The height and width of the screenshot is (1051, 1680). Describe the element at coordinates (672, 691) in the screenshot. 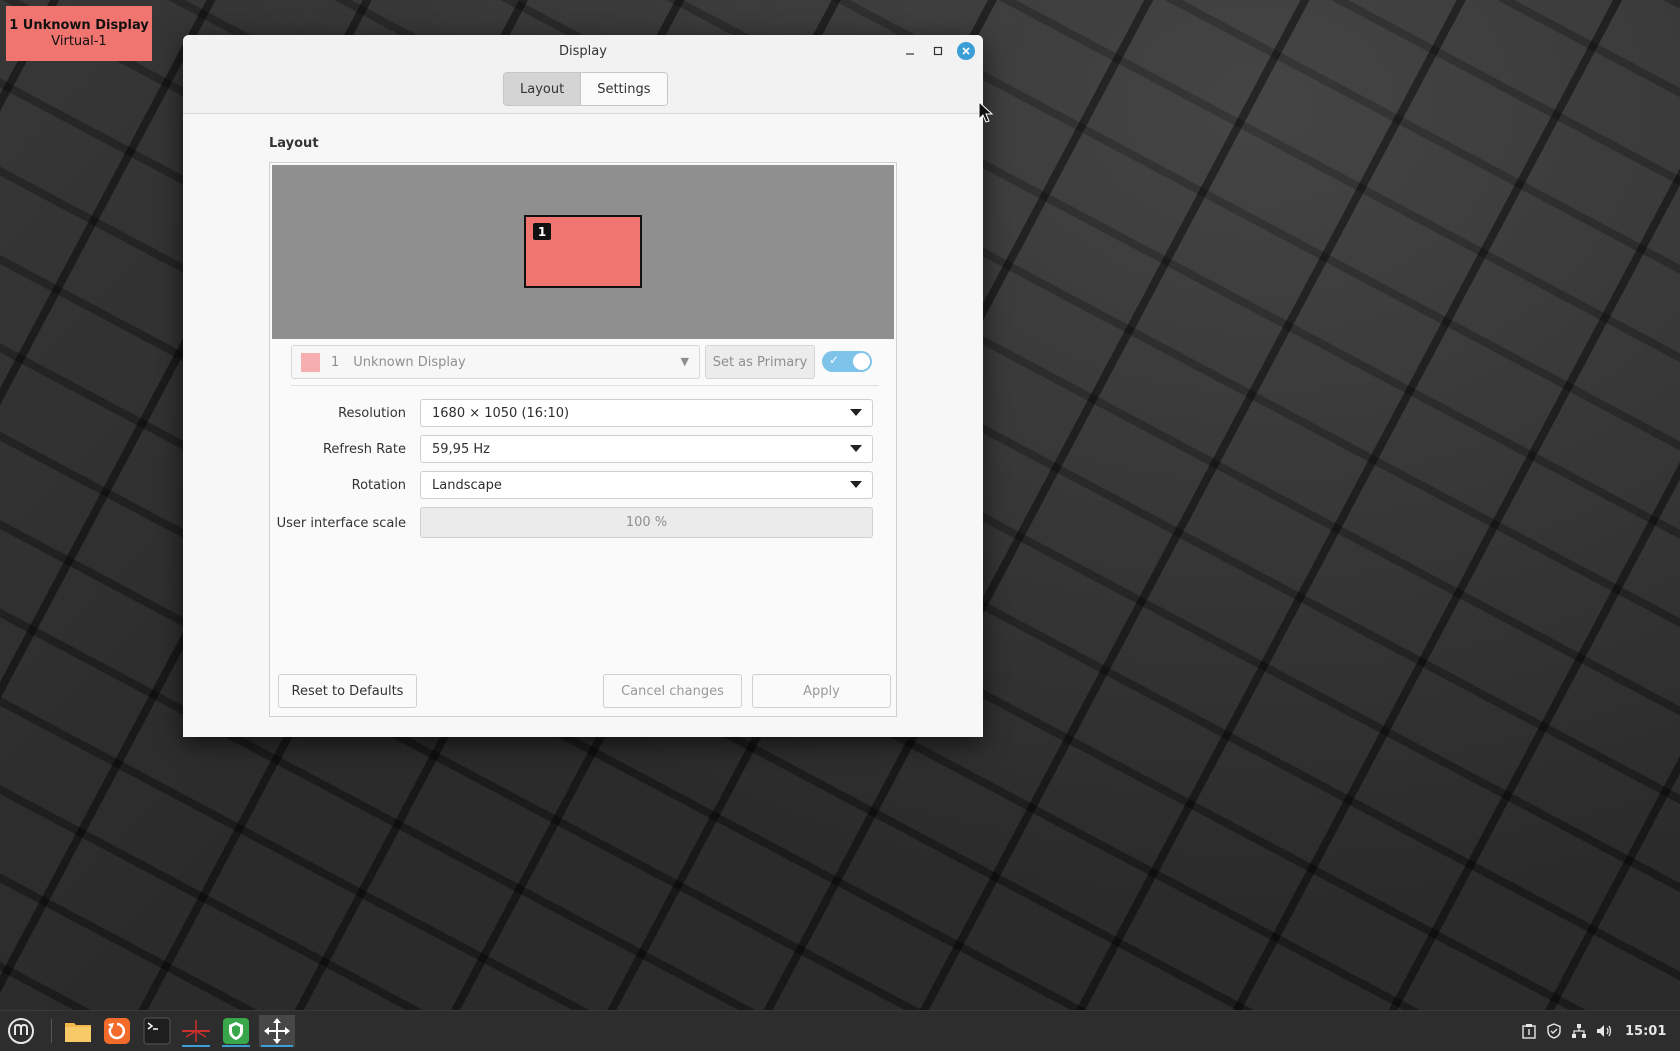

I see `cancel-changes-button: Cancel changes` at that location.